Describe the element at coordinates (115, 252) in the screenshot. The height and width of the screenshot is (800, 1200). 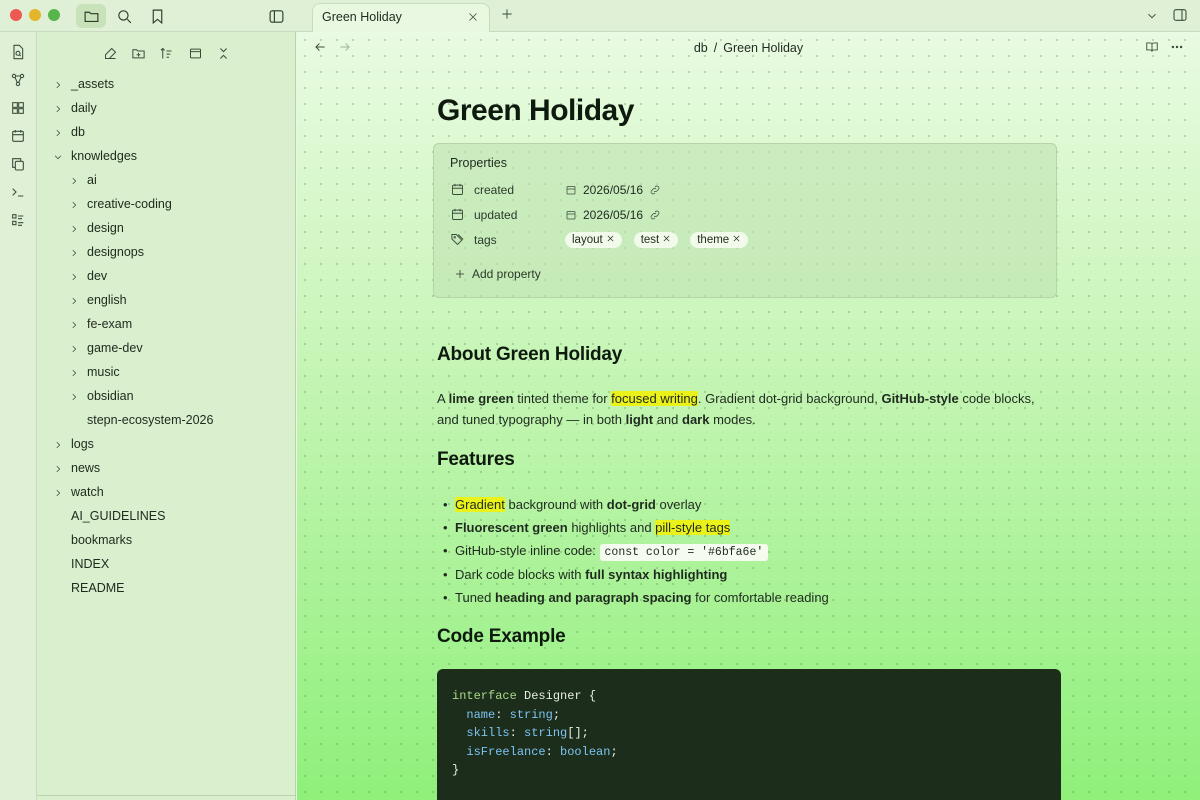
I see `tree-item-label: designops` at that location.